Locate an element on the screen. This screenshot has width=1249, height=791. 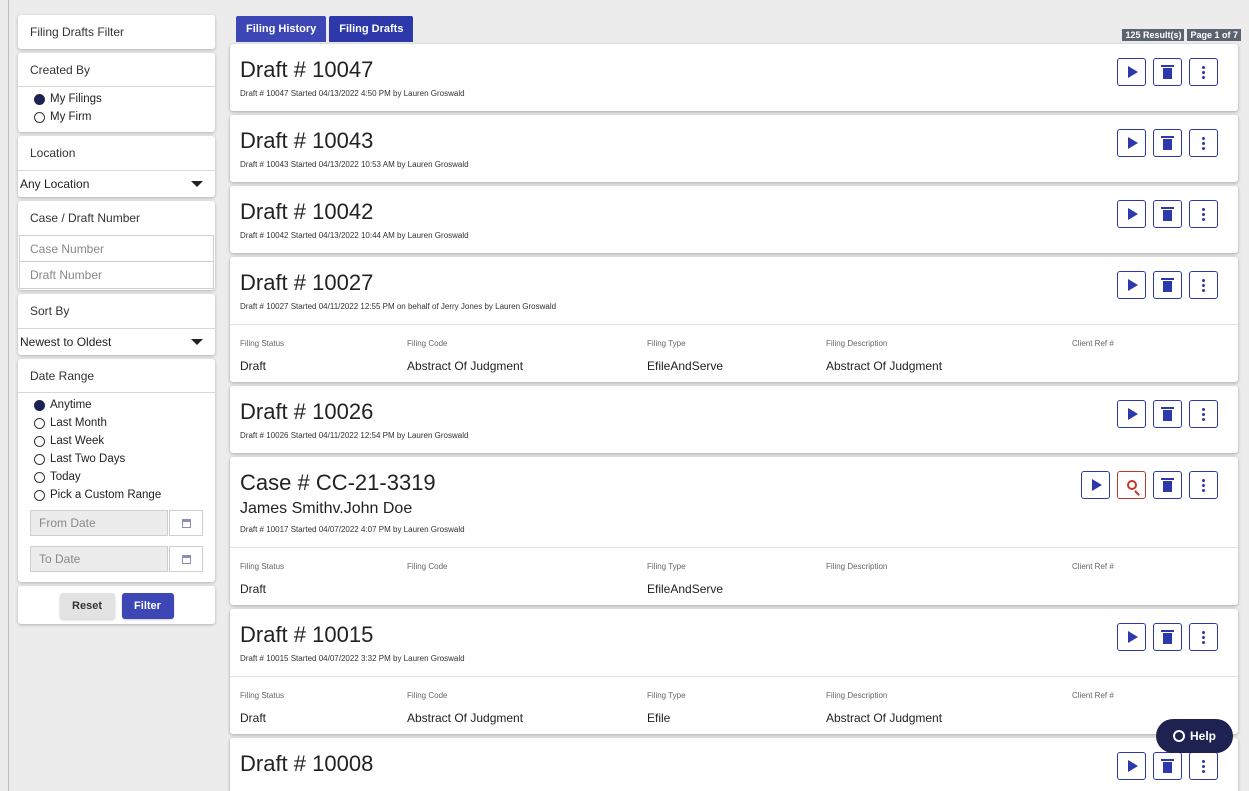
filing-description-value: Abstract Of Judgment is located at coordinates (884, 718).